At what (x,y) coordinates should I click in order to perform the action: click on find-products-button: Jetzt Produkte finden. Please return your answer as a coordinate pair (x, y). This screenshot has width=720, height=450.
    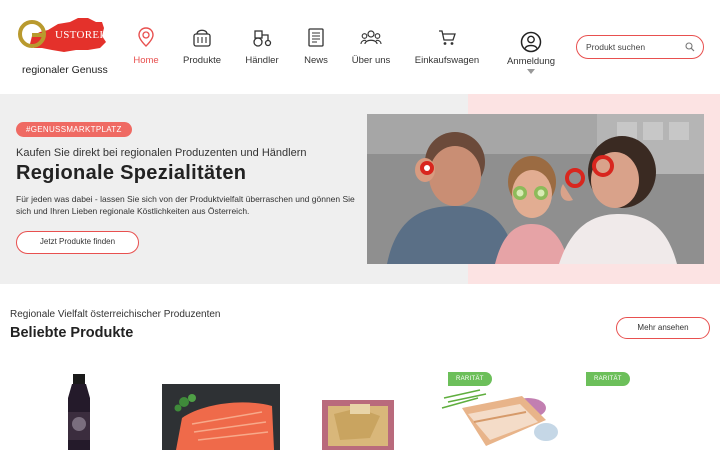
    Looking at the image, I should click on (77, 242).